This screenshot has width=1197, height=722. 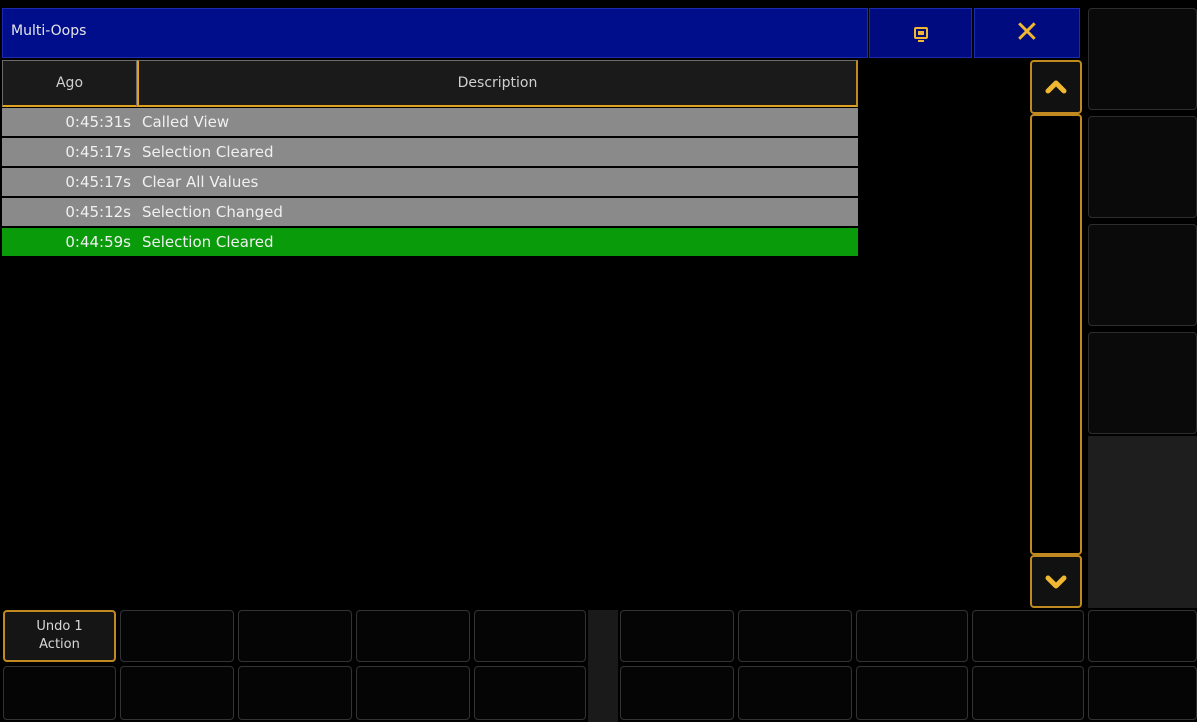 What do you see at coordinates (200, 182) in the screenshot?
I see `row-description: Clear All Values` at bounding box center [200, 182].